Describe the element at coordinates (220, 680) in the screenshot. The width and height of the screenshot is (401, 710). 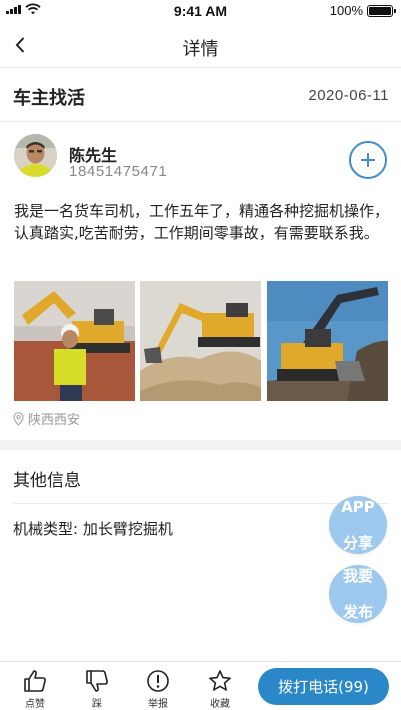
I see `star-icon` at that location.